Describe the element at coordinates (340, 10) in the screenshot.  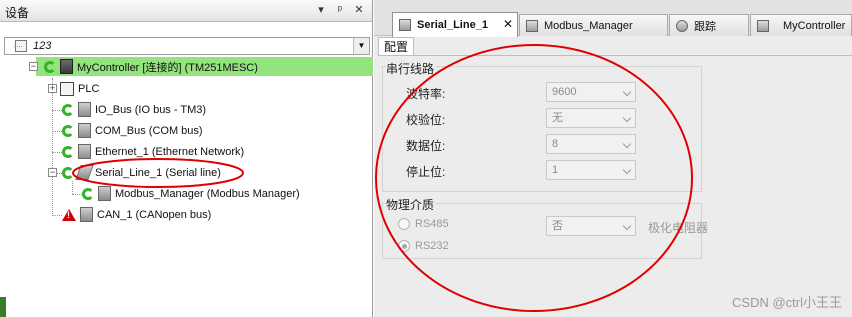
I see `pin-icon: ᵖ` at that location.